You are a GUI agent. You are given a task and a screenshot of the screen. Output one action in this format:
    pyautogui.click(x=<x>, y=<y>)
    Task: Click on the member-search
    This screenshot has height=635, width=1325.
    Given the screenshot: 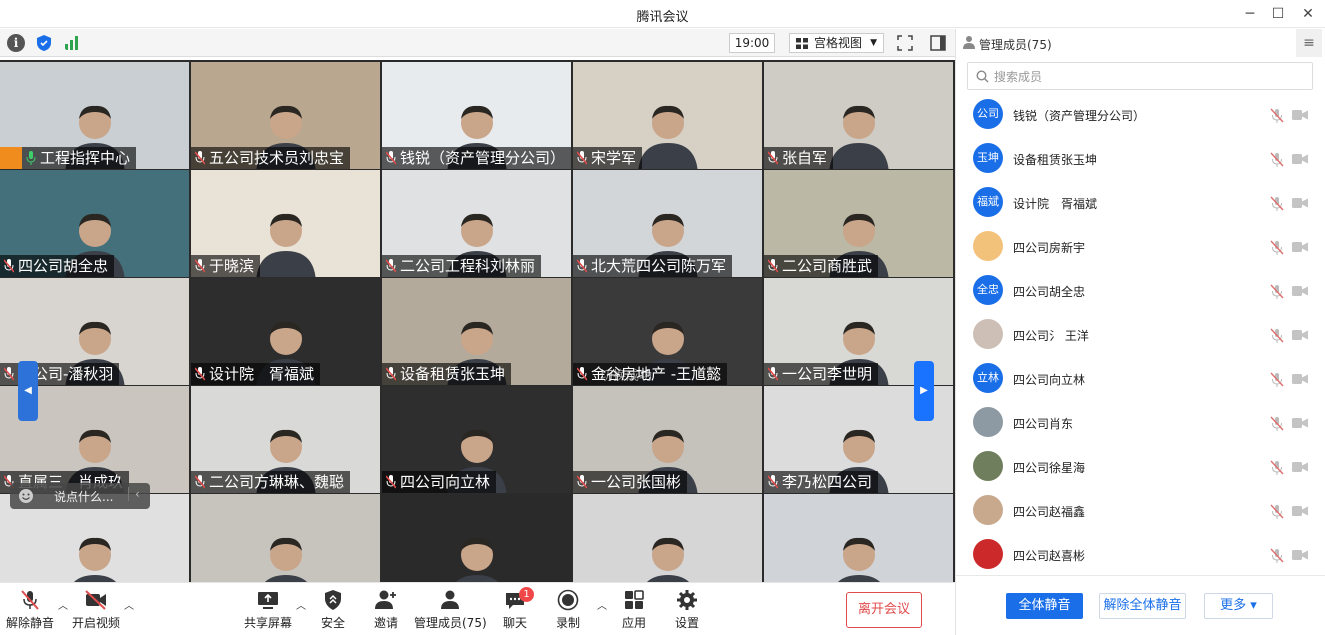 What is the action you would take?
    pyautogui.click(x=1140, y=76)
    